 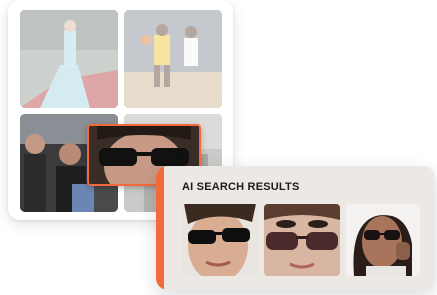 I want to click on grid-photo-gown, so click(x=69, y=59).